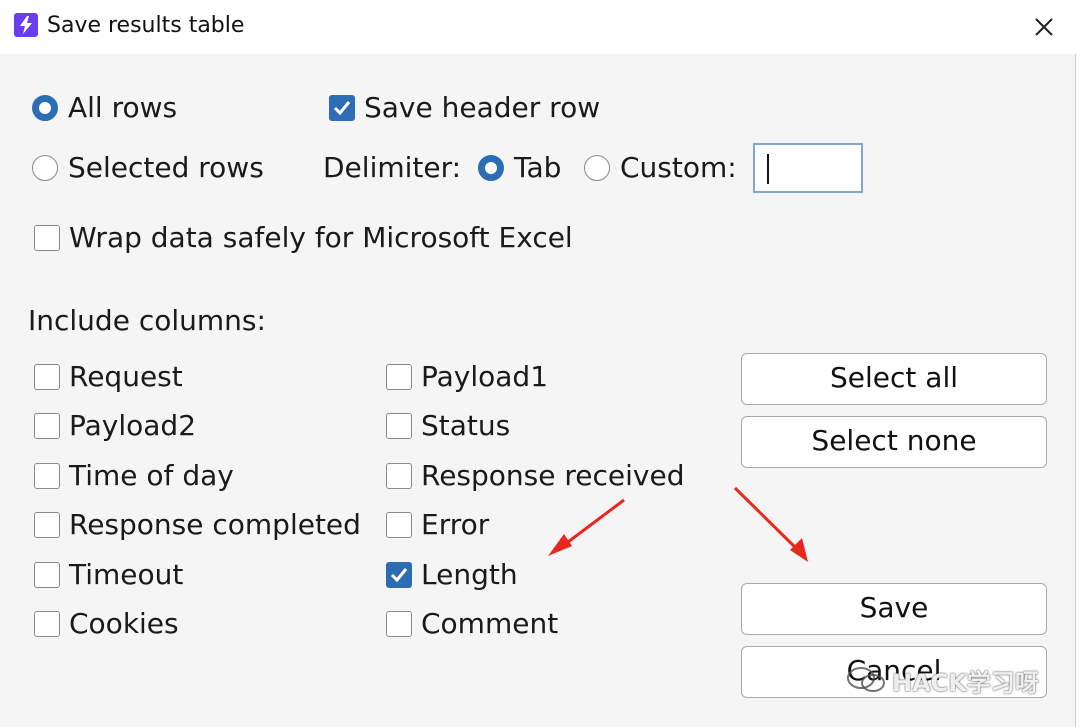 The image size is (1080, 727). What do you see at coordinates (469, 574) in the screenshot?
I see `checkbox-label: Length` at bounding box center [469, 574].